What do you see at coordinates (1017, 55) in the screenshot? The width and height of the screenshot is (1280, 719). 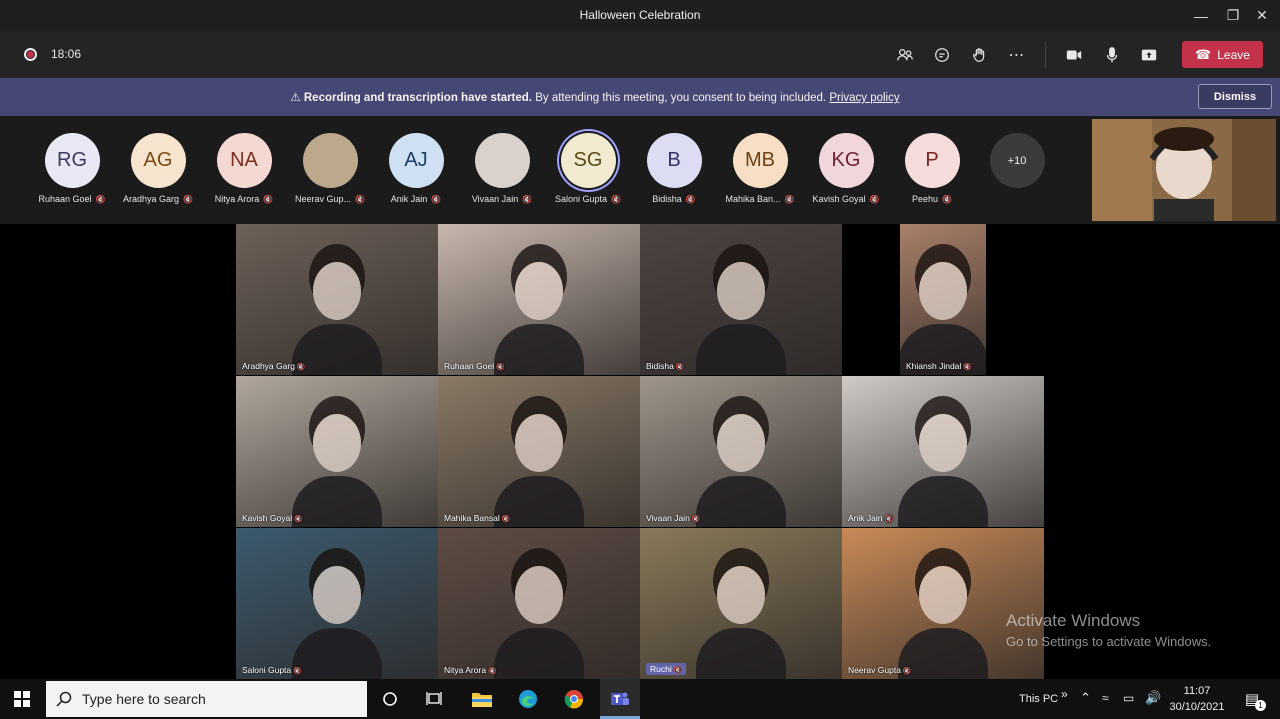 I see `more-actions-button: ⋯` at bounding box center [1017, 55].